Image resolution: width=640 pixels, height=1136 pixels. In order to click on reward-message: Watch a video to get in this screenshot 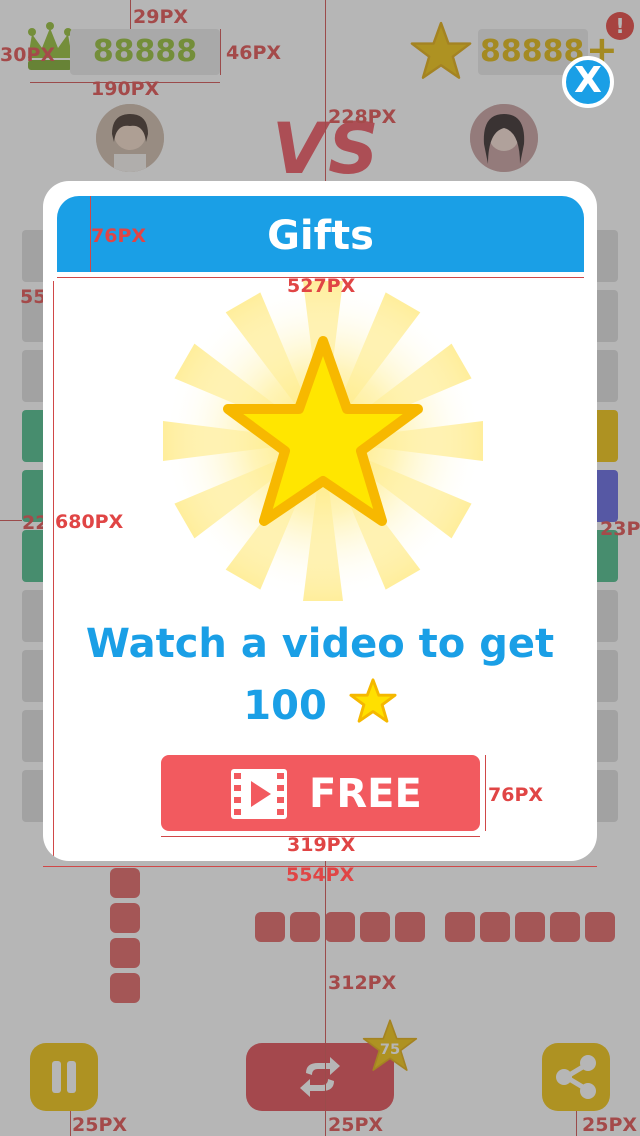, I will do `click(320, 644)`.